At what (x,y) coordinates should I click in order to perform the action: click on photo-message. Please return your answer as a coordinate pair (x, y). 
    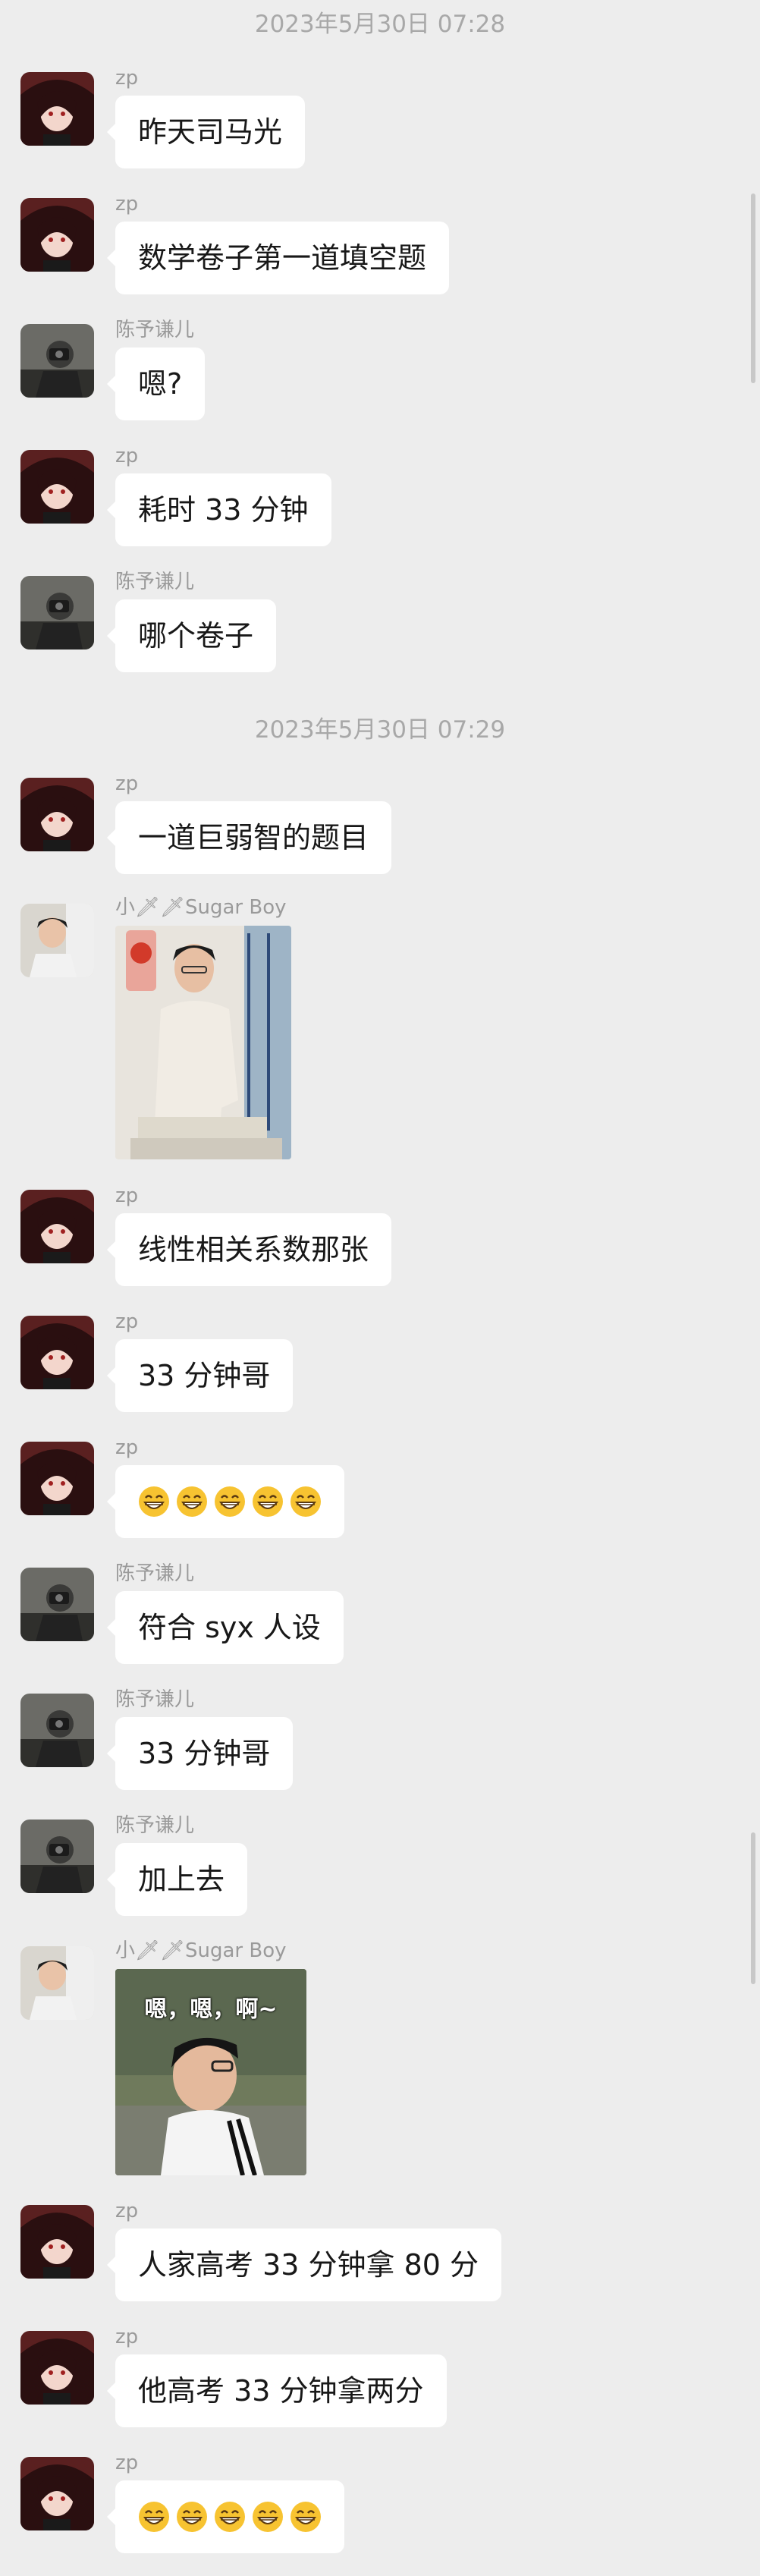
    Looking at the image, I should click on (203, 1042).